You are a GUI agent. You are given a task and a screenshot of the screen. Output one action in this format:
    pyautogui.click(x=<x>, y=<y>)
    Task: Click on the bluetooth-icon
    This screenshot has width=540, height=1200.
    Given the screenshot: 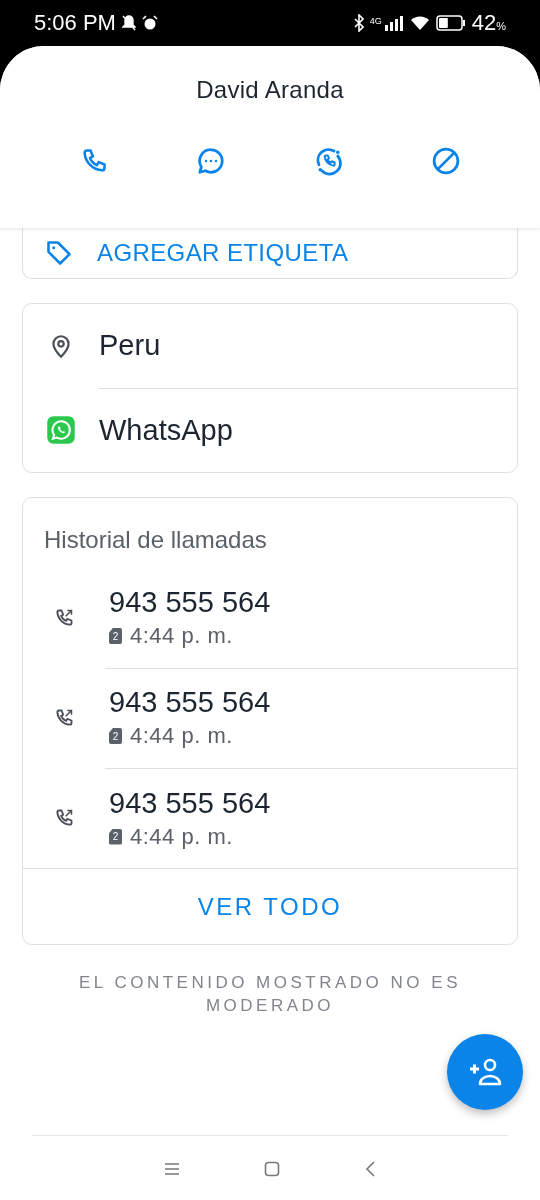 What is the action you would take?
    pyautogui.click(x=358, y=23)
    